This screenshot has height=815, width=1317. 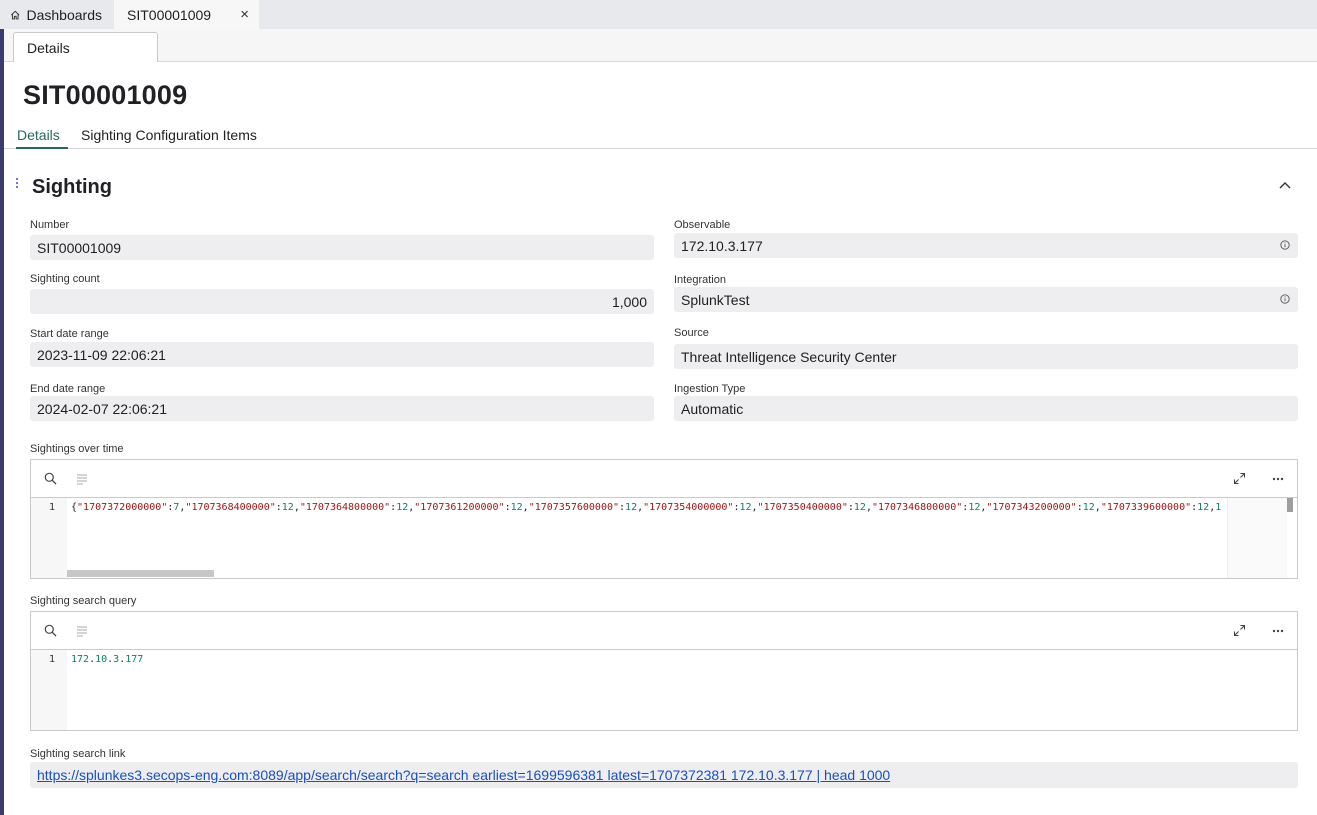 I want to click on number-field: SIT00001009, so click(x=342, y=247).